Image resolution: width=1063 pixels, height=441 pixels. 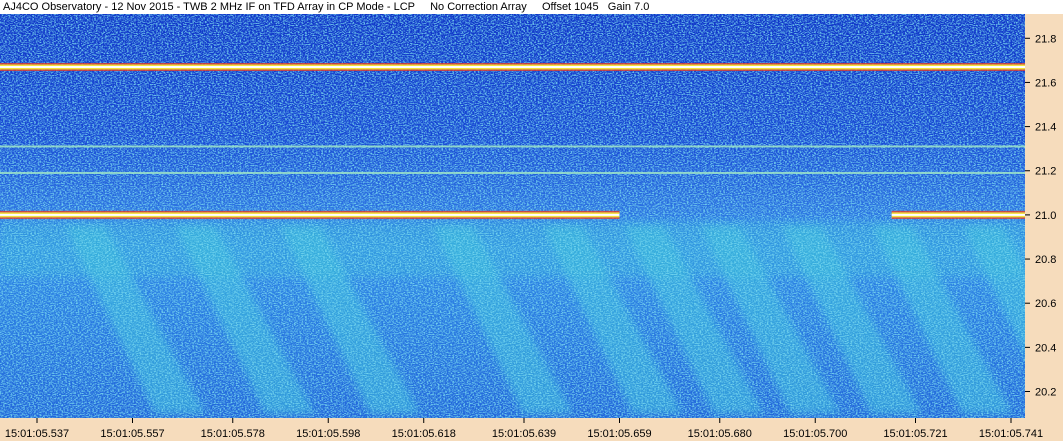 What do you see at coordinates (1045, 304) in the screenshot?
I see `y-tick-label: 20.6` at bounding box center [1045, 304].